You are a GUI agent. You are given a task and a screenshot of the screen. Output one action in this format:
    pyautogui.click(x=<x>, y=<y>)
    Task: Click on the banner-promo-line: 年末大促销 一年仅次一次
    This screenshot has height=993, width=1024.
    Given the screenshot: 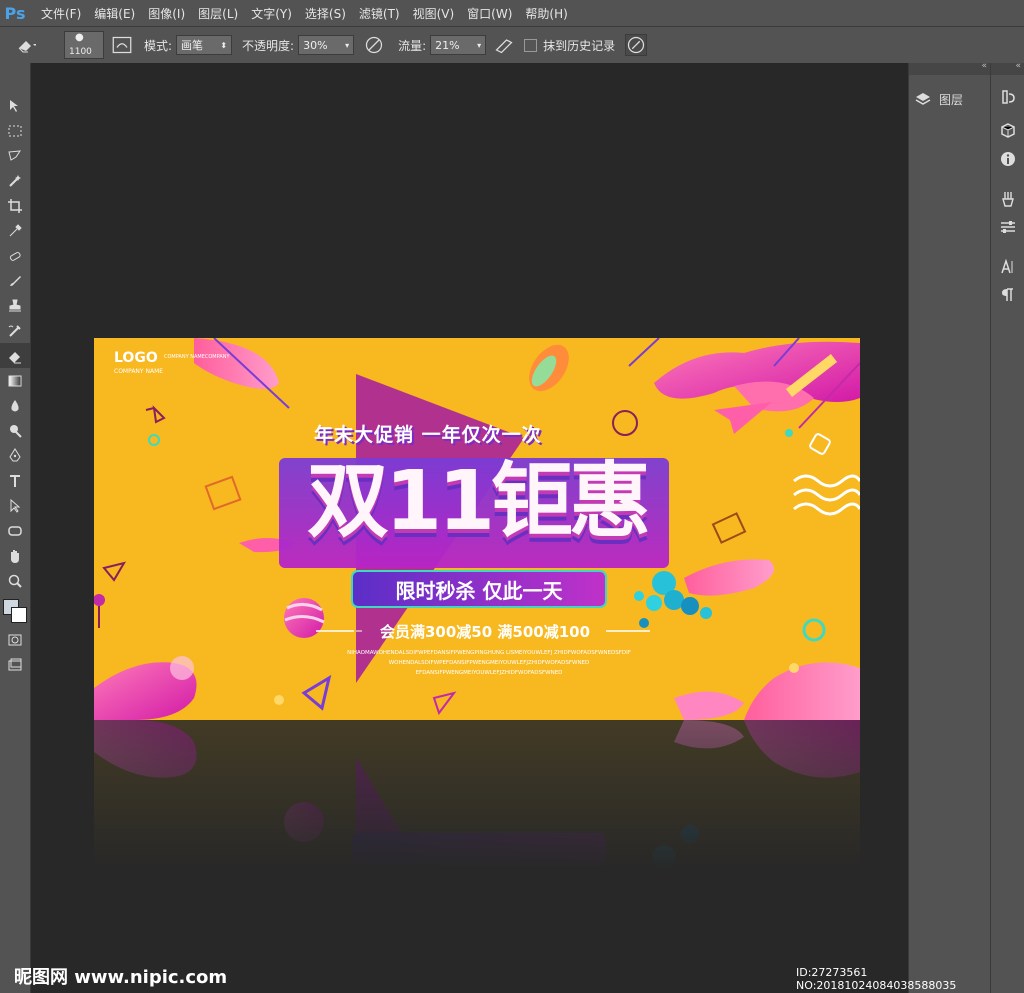 What is the action you would take?
    pyautogui.click(x=428, y=435)
    